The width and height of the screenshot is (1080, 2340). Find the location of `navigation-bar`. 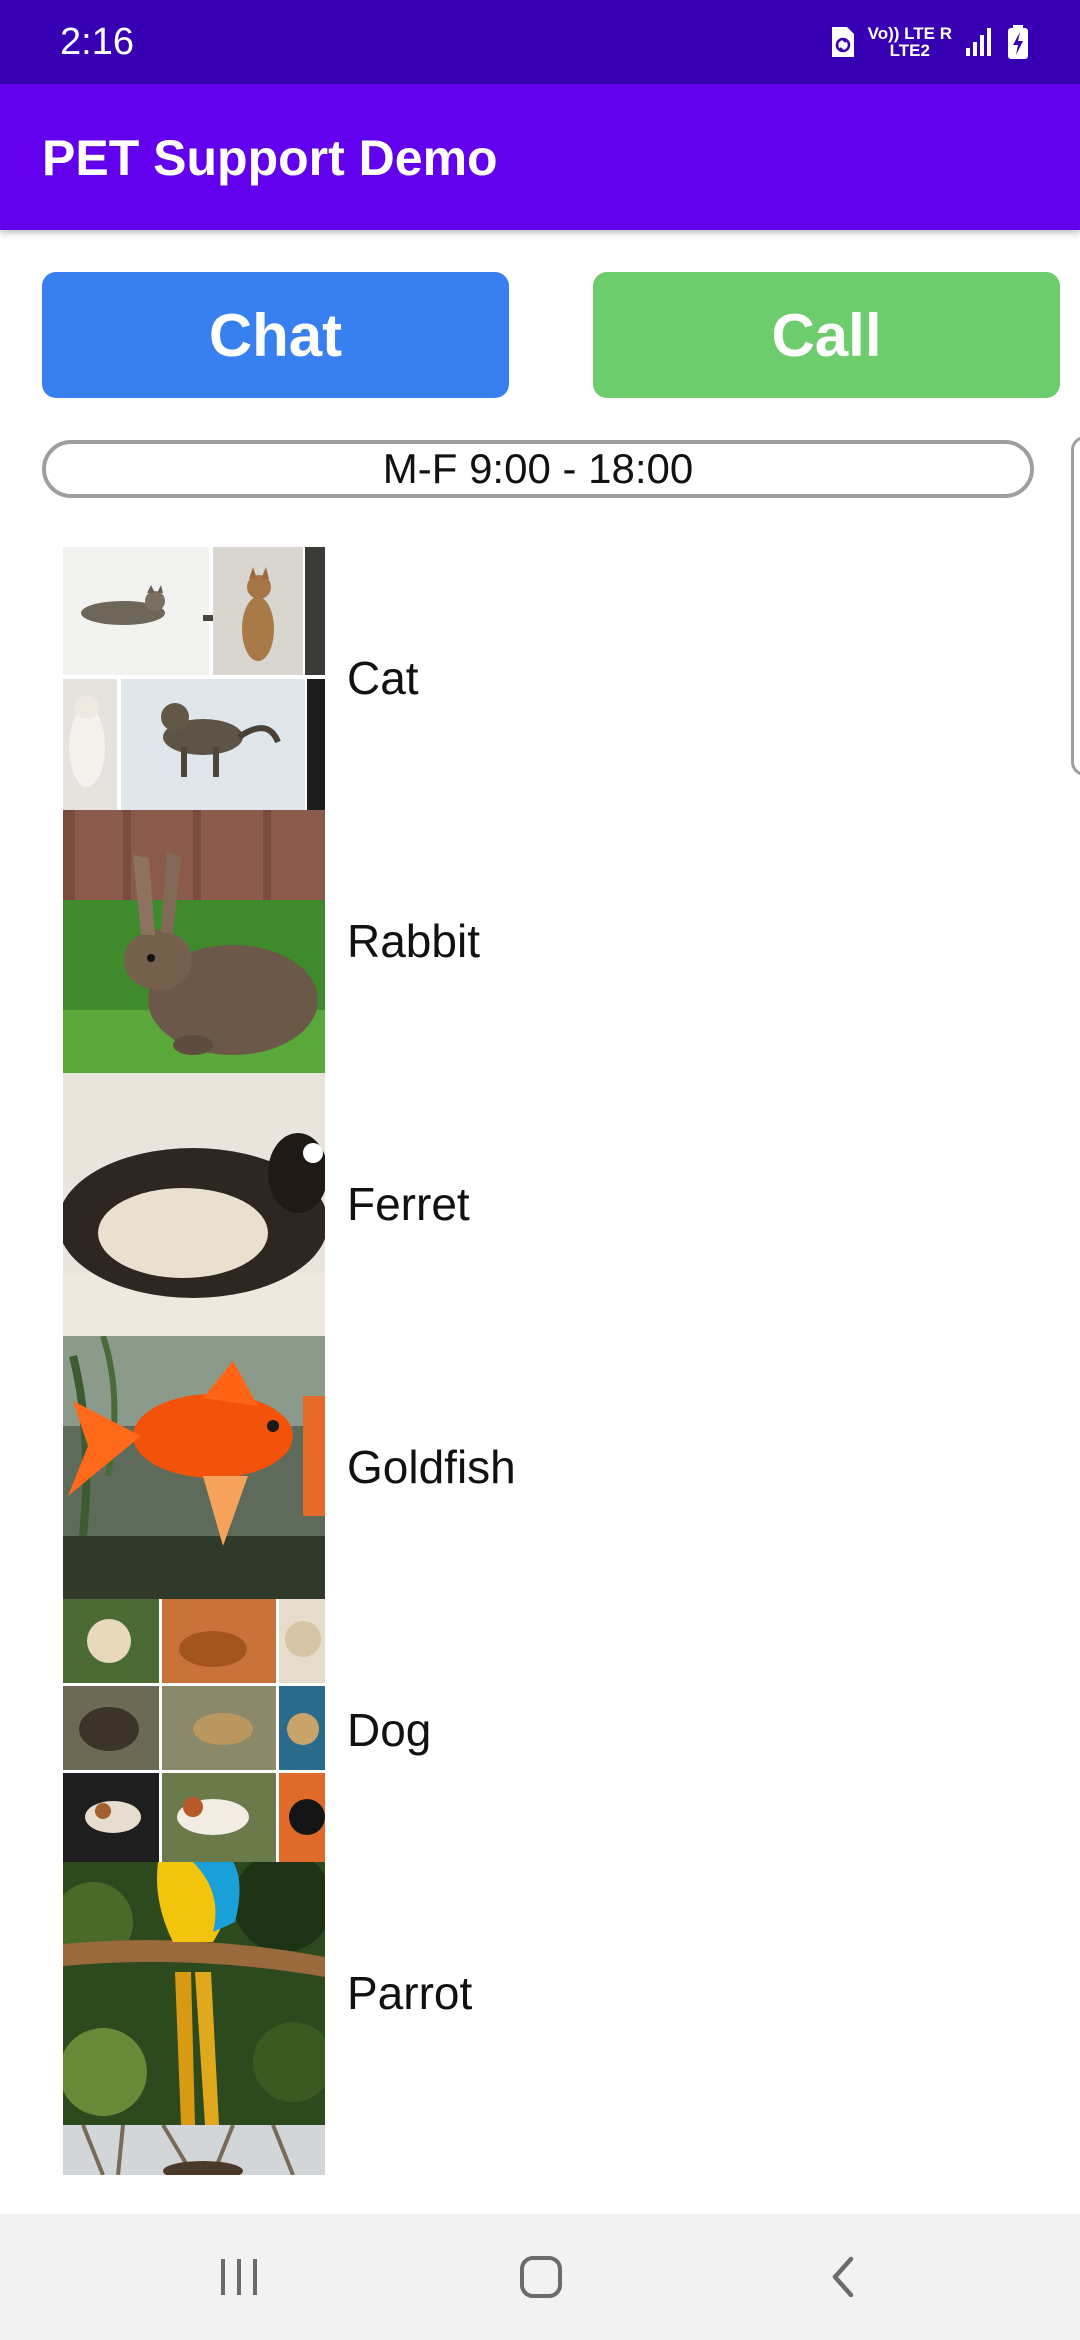

navigation-bar is located at coordinates (540, 2277).